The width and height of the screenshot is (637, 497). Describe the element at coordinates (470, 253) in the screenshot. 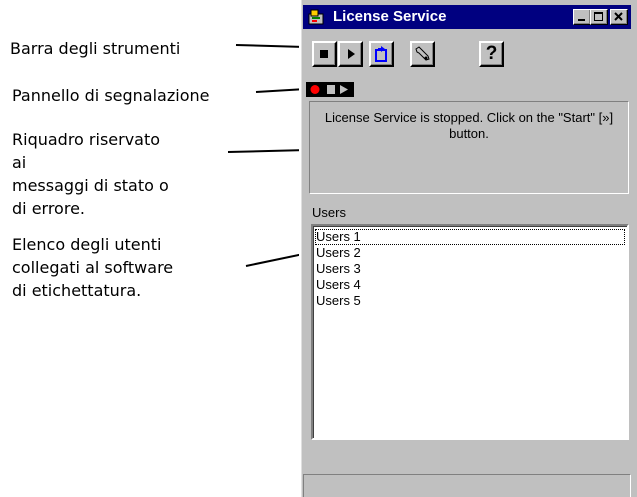

I see `list-item: Users 2` at that location.